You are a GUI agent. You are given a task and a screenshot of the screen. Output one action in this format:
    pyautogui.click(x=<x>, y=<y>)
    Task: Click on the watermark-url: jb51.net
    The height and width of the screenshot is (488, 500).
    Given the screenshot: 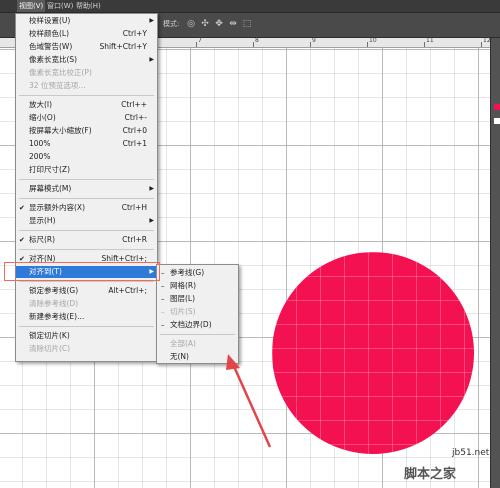 What is the action you would take?
    pyautogui.click(x=471, y=453)
    